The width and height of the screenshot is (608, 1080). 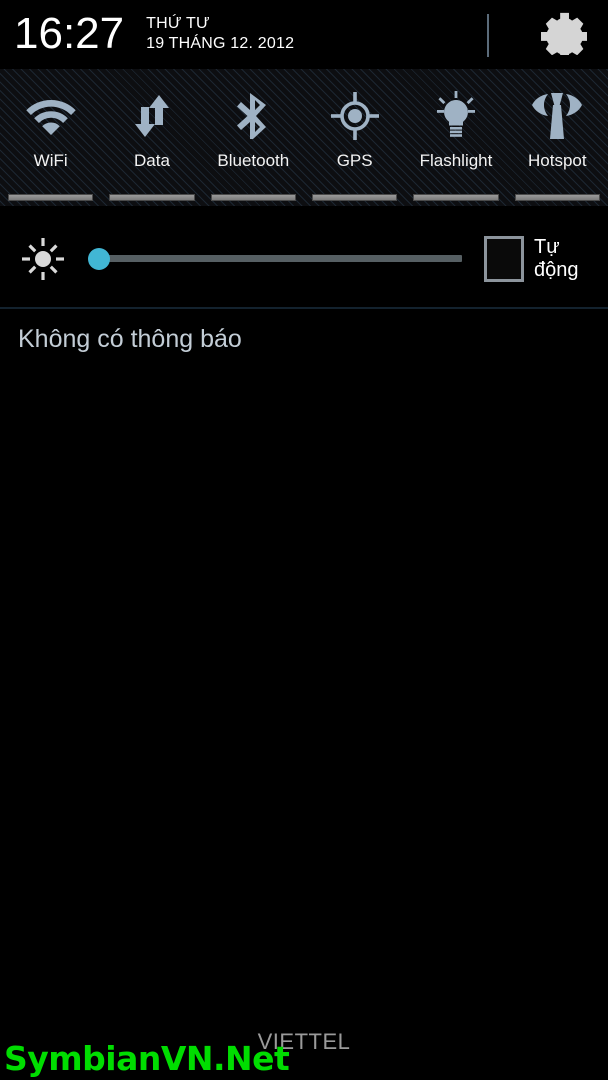 I want to click on auto-brightness-checkbox, so click(x=504, y=258).